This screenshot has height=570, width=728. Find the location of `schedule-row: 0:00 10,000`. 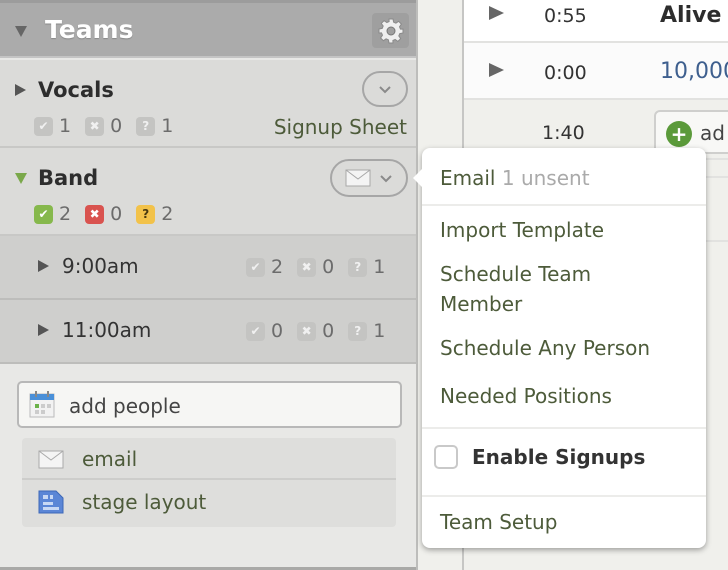

schedule-row: 0:00 10,000 is located at coordinates (596, 71).